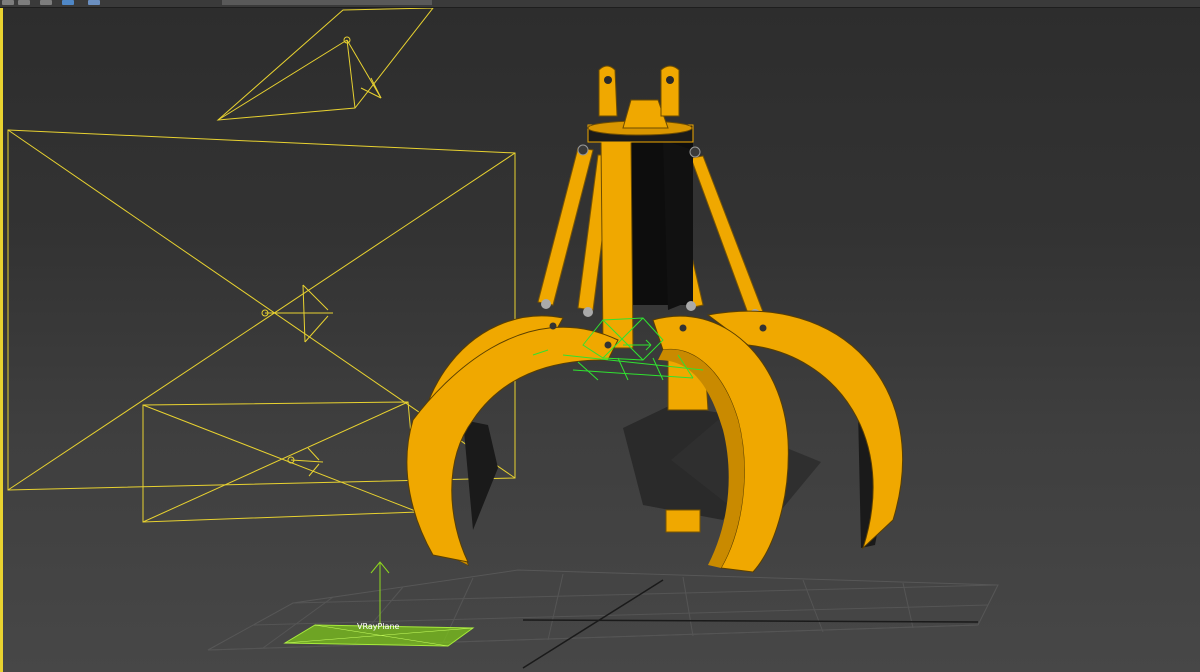 This screenshot has width=1200, height=672. Describe the element at coordinates (378, 626) in the screenshot. I see `vray-plane-label: VRayPlane` at that location.